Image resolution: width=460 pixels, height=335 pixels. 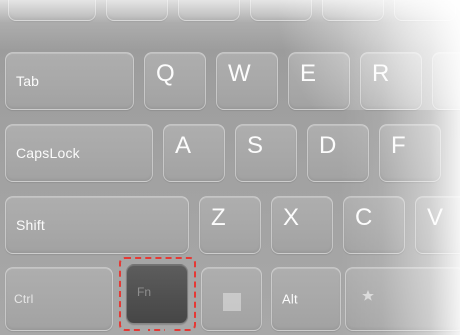 What do you see at coordinates (268, 0) in the screenshot?
I see `key-label: 3` at bounding box center [268, 0].